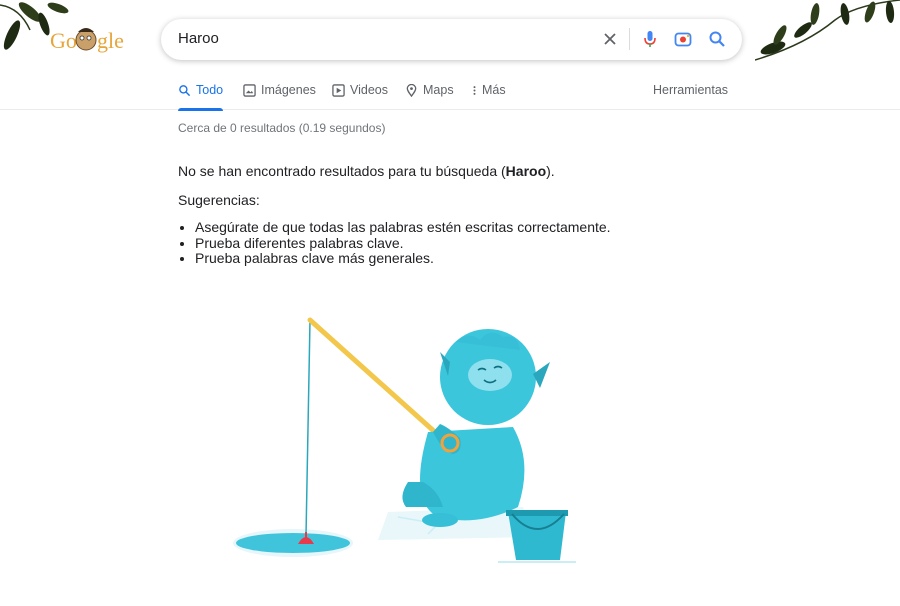 The height and width of the screenshot is (606, 900). I want to click on map-pin-icon, so click(411, 90).